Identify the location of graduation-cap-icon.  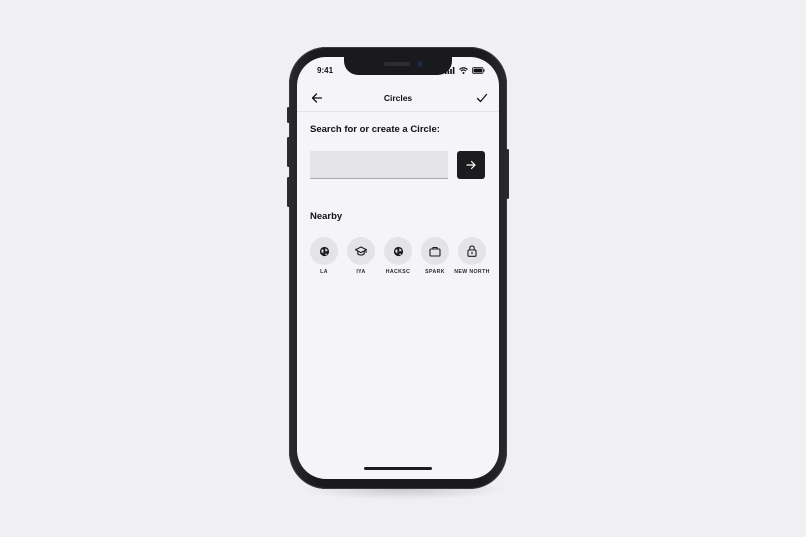
(361, 250).